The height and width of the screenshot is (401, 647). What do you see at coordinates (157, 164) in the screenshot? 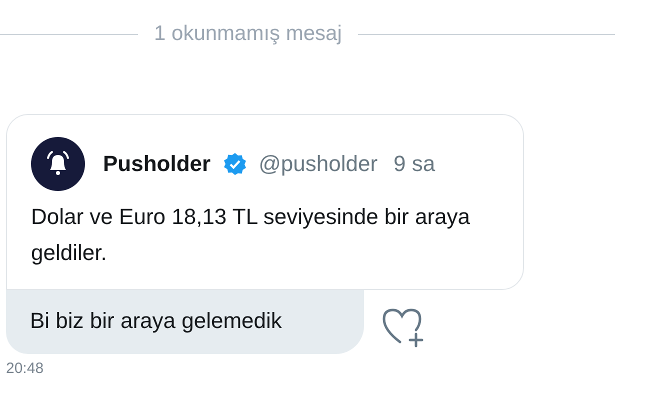
I see `account-name: Pusholder` at bounding box center [157, 164].